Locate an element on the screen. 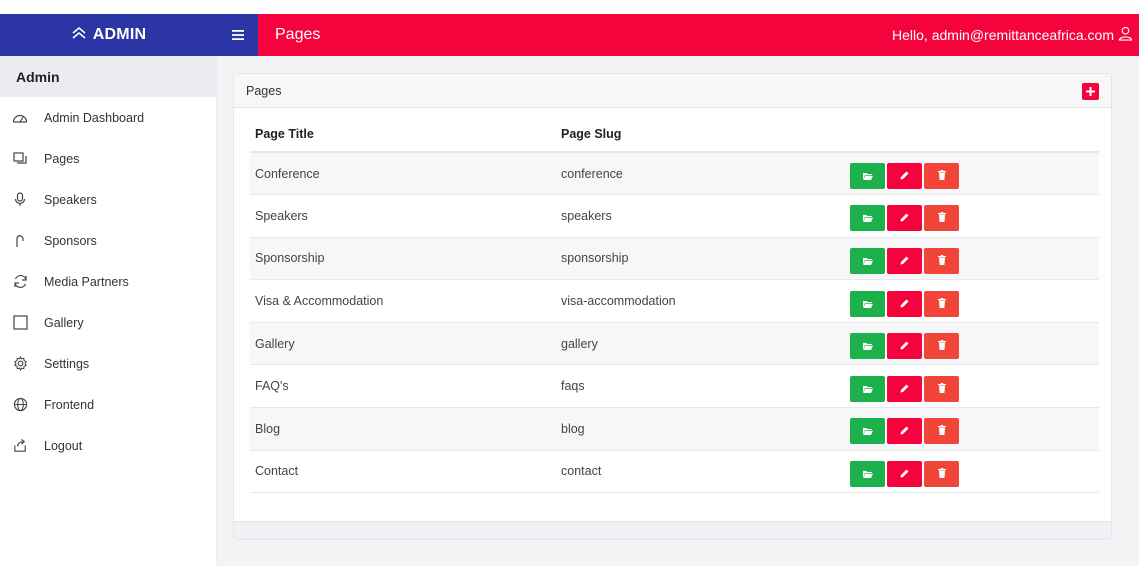  page-slug-cell: gallery is located at coordinates (700, 344).